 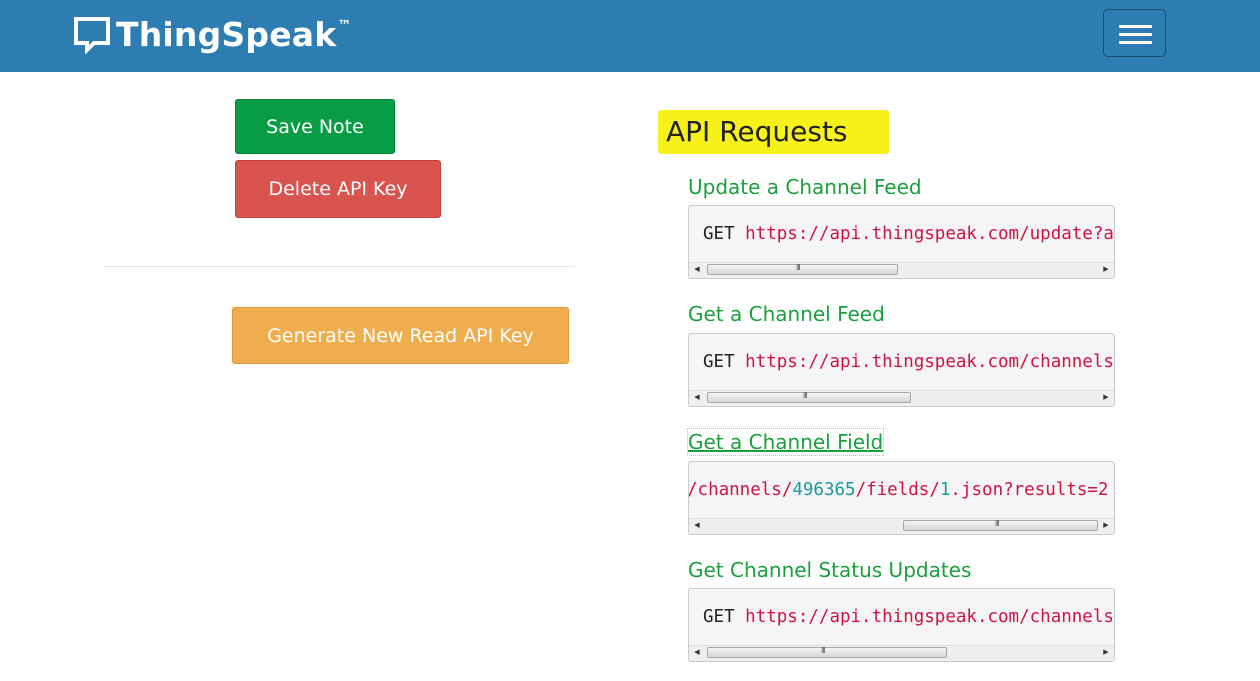 What do you see at coordinates (226, 34) in the screenshot?
I see `brand-name: ThingSpeak` at bounding box center [226, 34].